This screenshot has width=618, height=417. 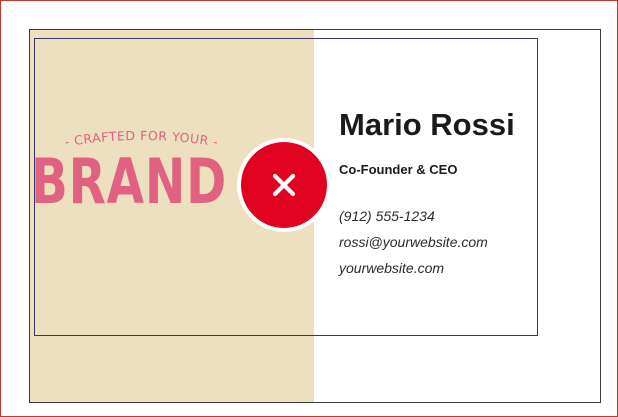 I want to click on contact-email: rossi@yourwebsite.com, so click(x=413, y=242).